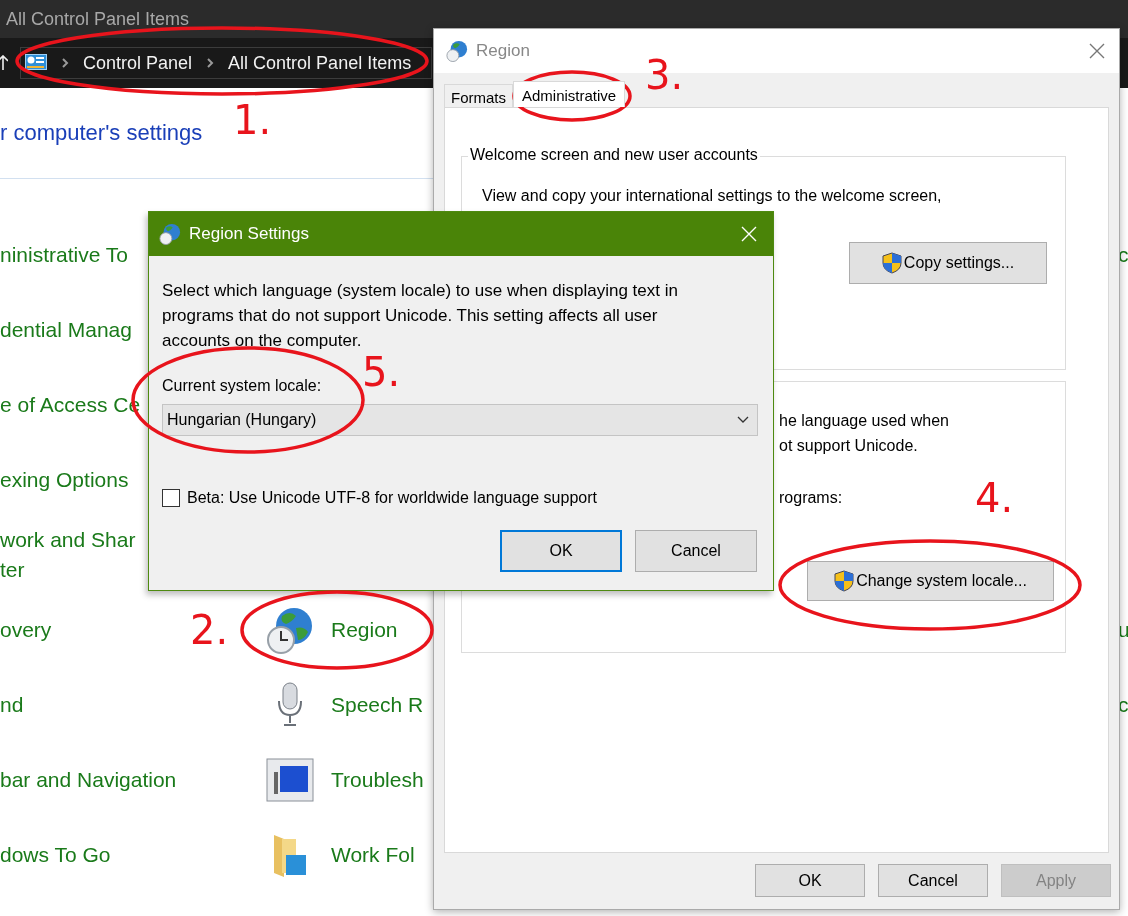  What do you see at coordinates (1097, 51) in the screenshot?
I see `close-icon` at bounding box center [1097, 51].